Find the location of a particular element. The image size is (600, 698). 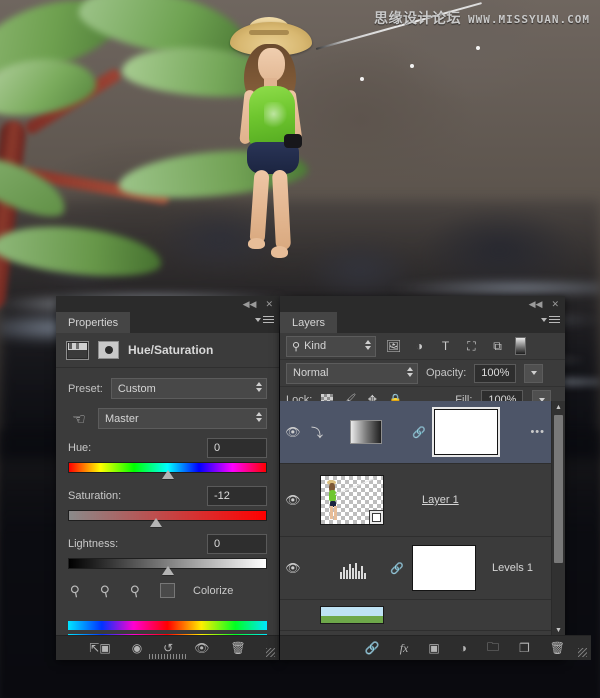

layers-tabstrip: Layers is located at coordinates (422, 322).